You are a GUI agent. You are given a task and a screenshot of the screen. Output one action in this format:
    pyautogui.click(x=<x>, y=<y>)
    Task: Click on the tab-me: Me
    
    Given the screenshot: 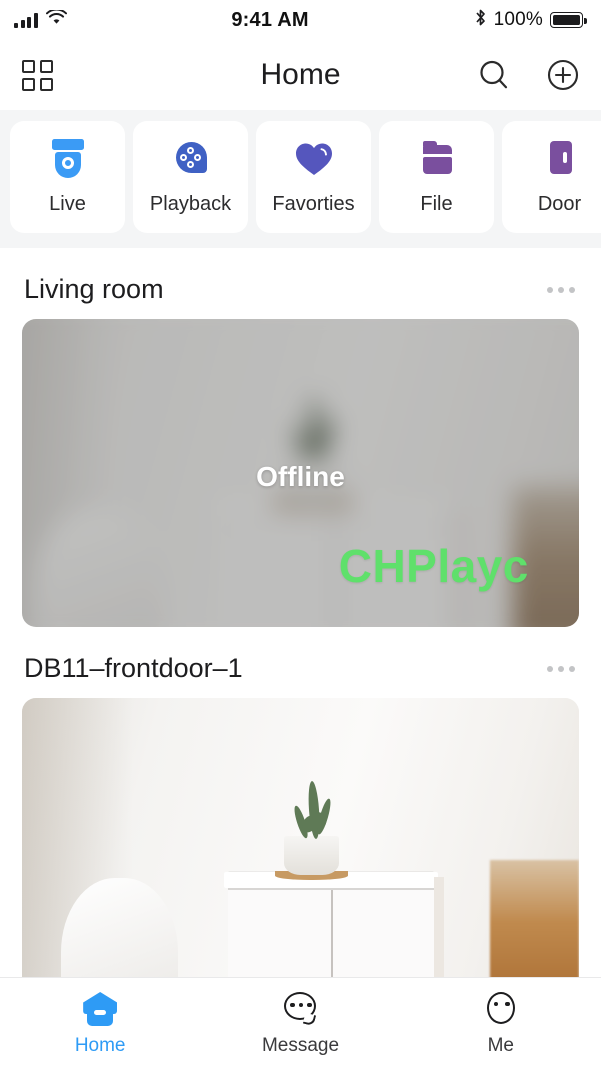 What is the action you would take?
    pyautogui.click(x=501, y=1023)
    